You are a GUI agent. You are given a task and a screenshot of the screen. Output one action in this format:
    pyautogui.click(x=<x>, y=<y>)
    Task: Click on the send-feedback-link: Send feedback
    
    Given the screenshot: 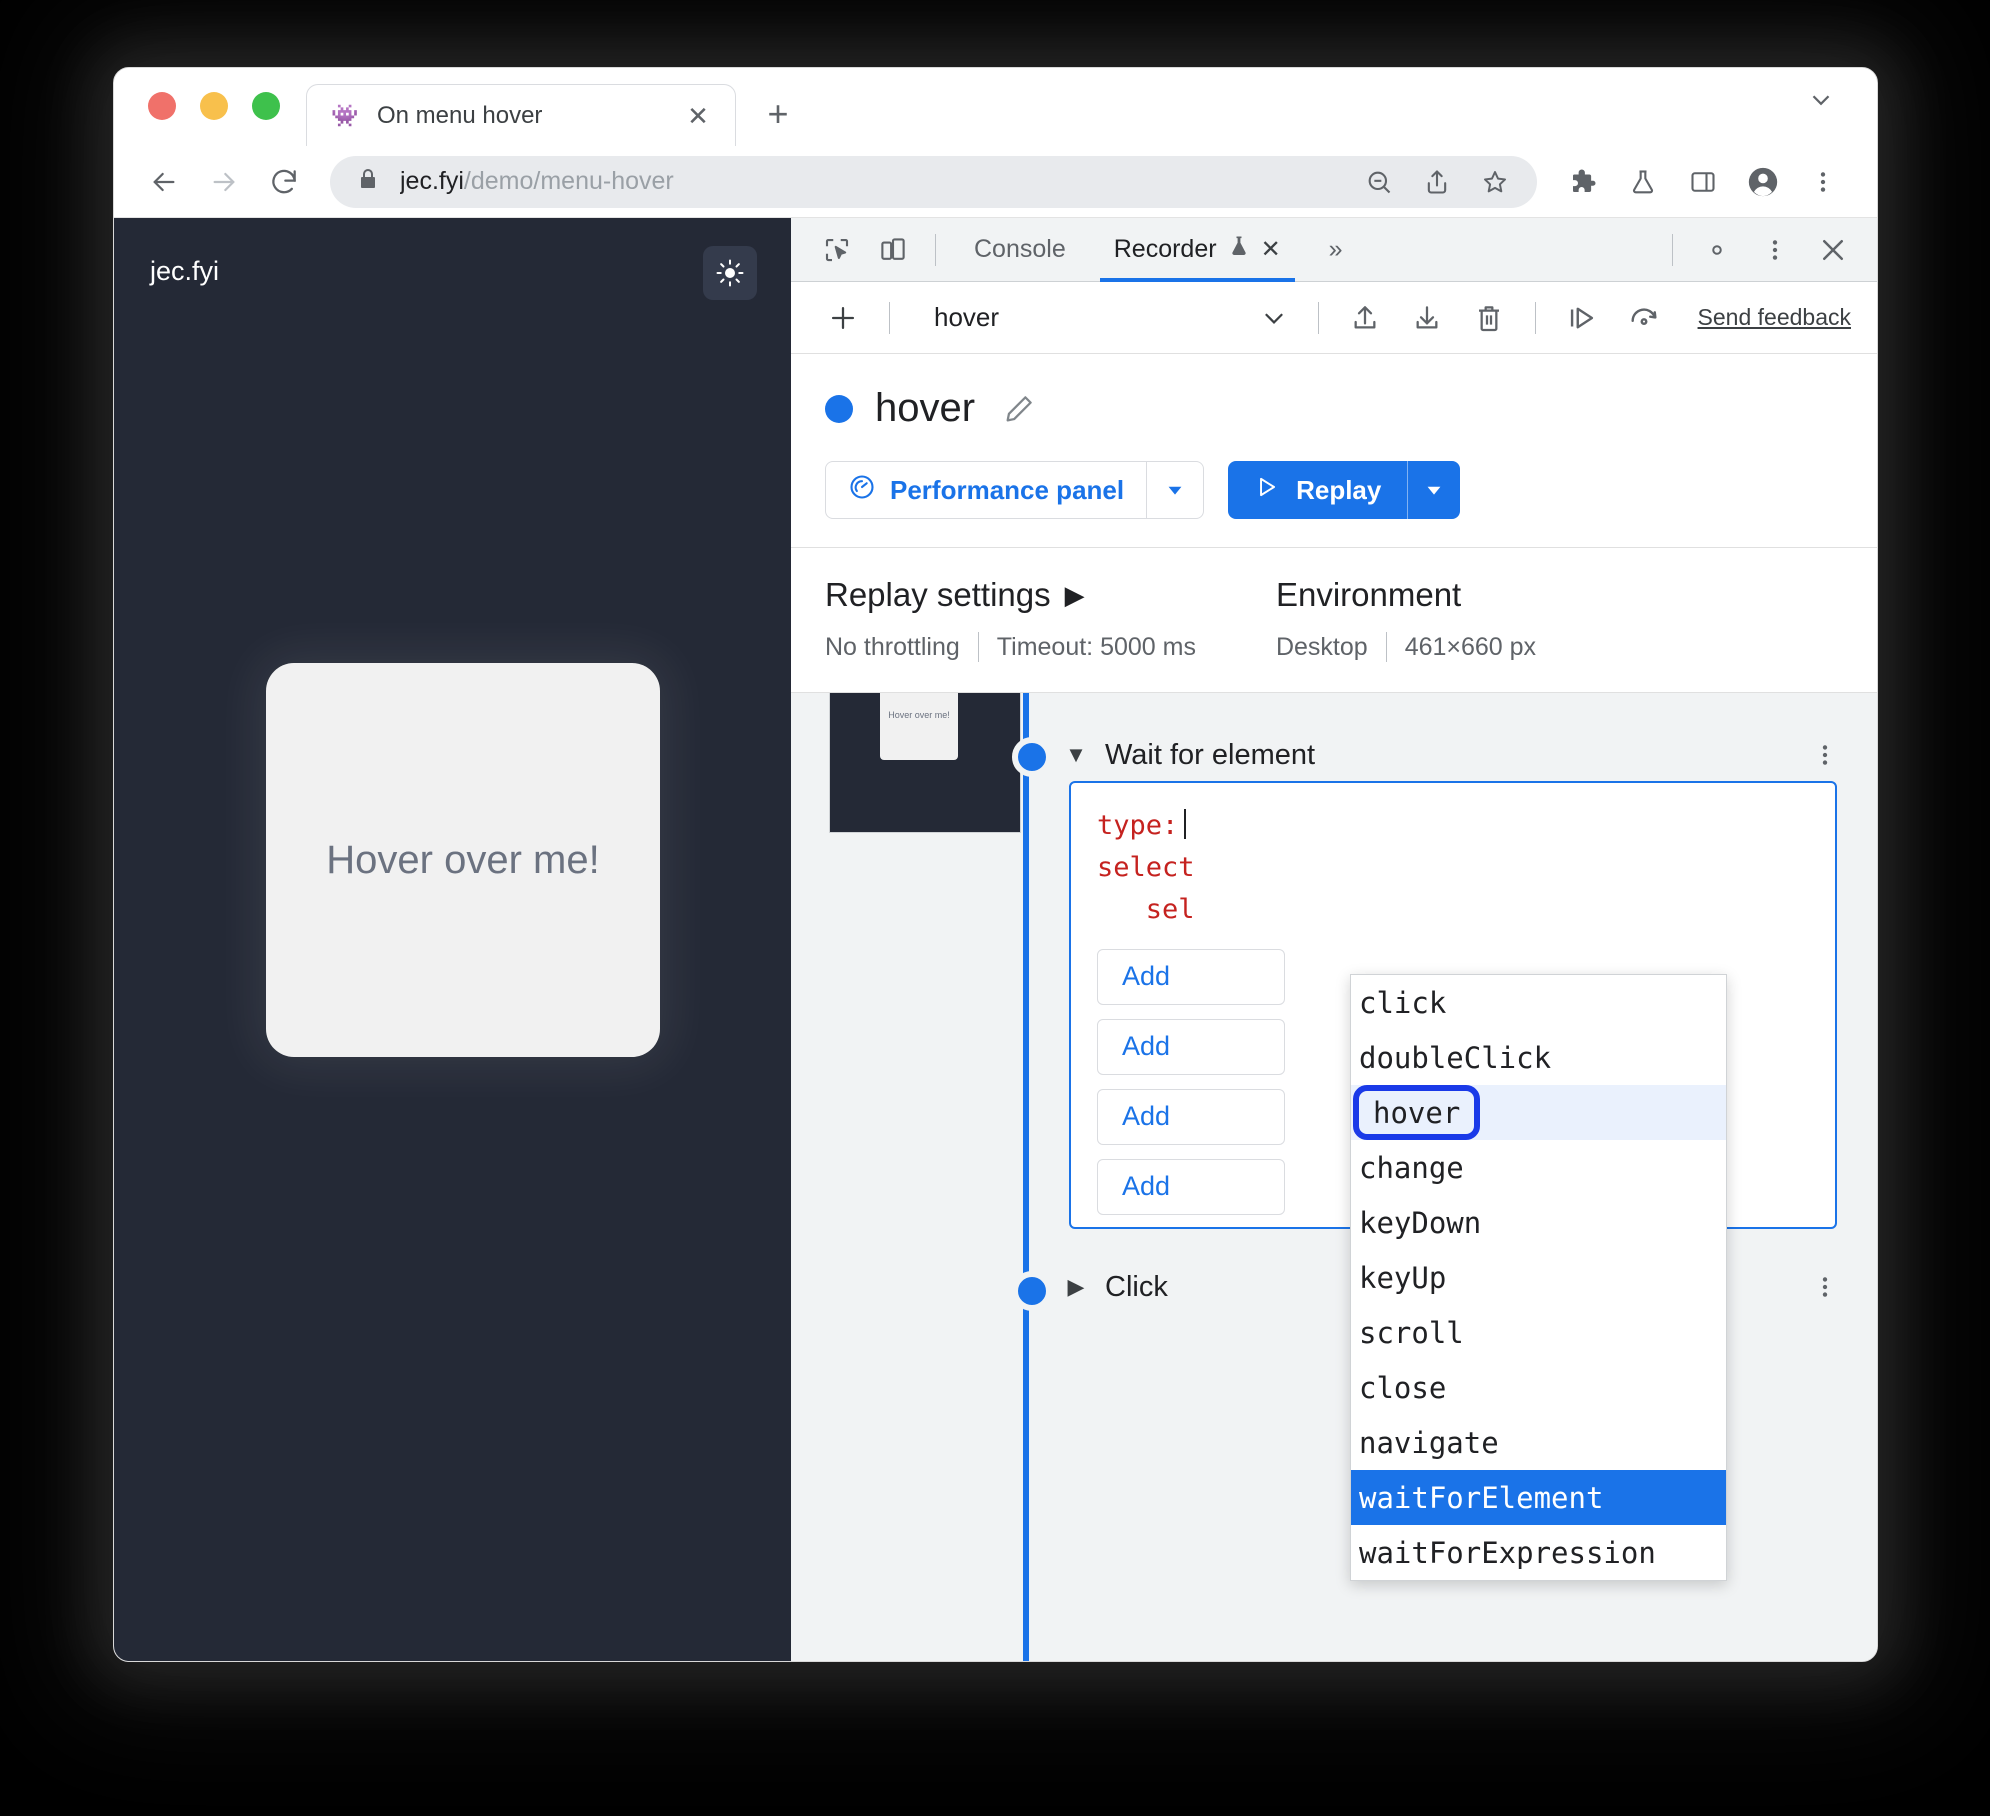 What is the action you would take?
    pyautogui.click(x=1776, y=317)
    